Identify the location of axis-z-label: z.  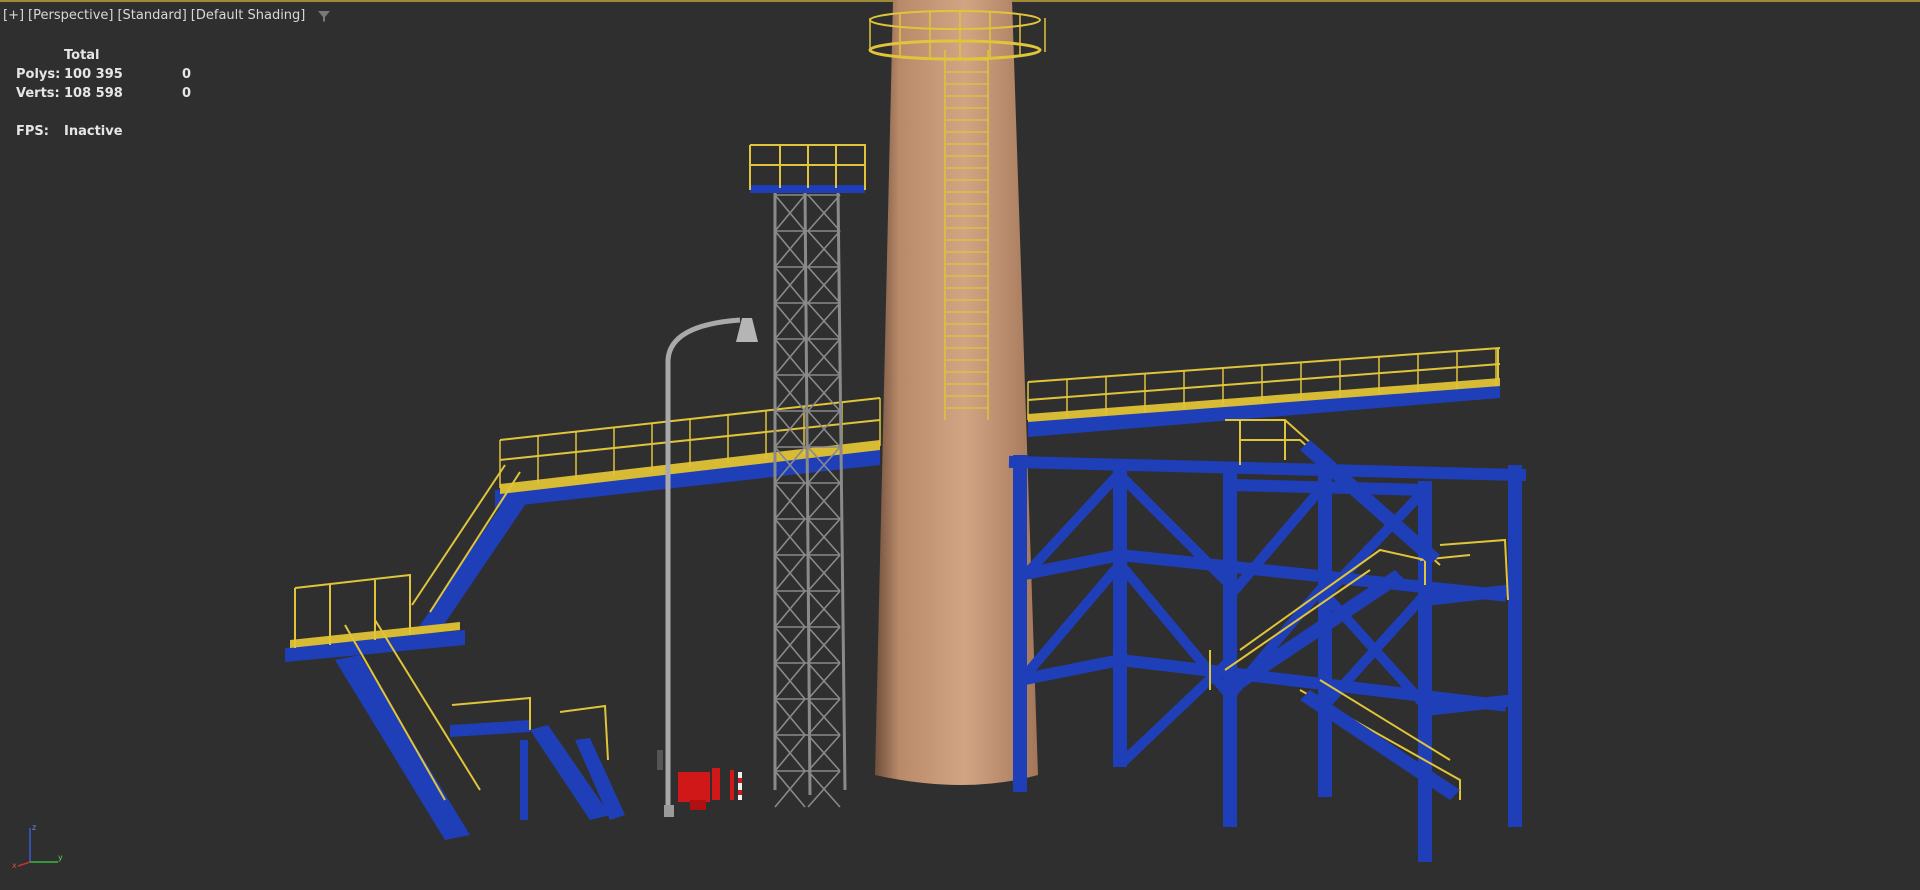
(34, 827).